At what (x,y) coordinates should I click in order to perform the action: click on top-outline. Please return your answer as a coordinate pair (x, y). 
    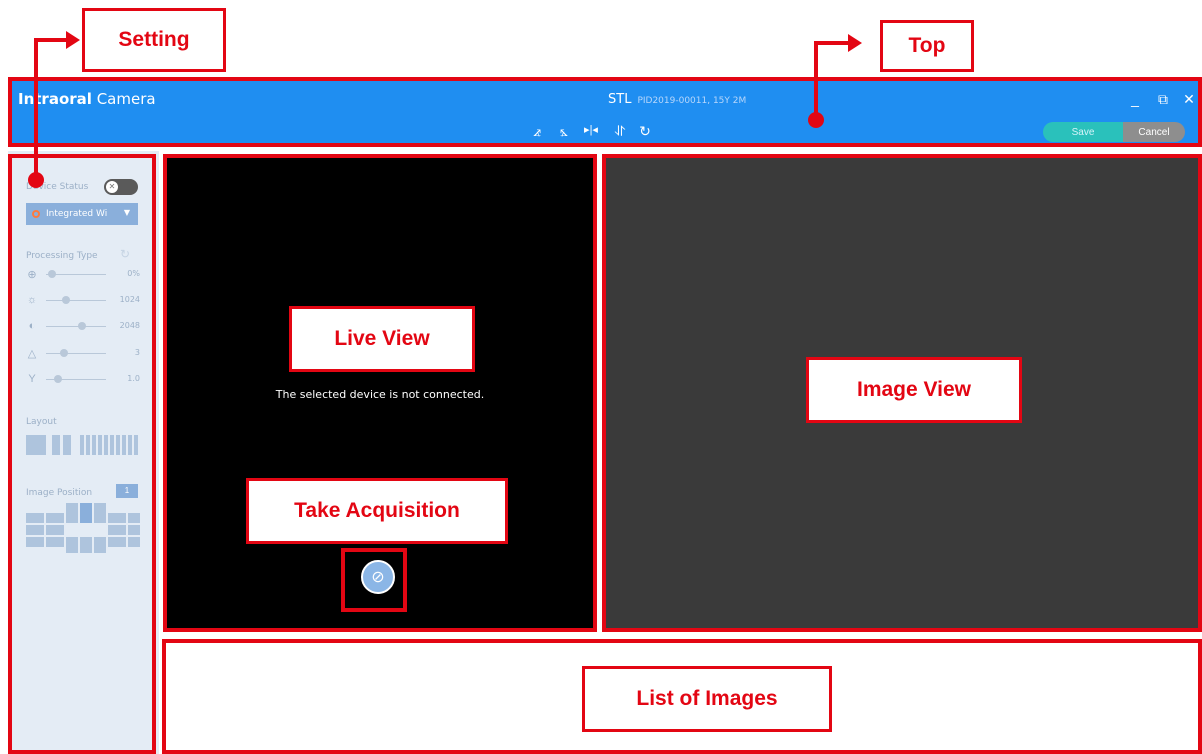
    Looking at the image, I should click on (605, 112).